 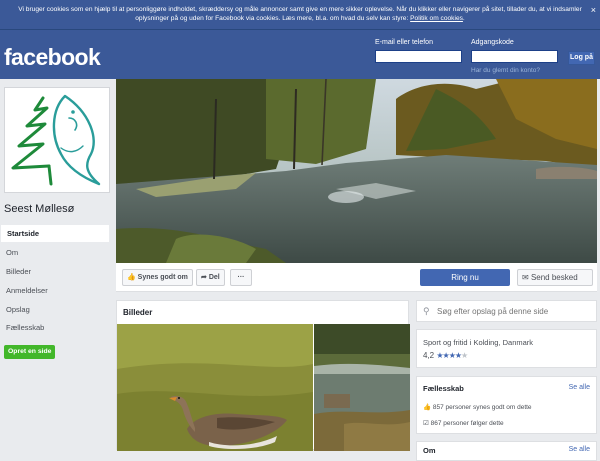 I want to click on more-options-button: ···, so click(x=241, y=277).